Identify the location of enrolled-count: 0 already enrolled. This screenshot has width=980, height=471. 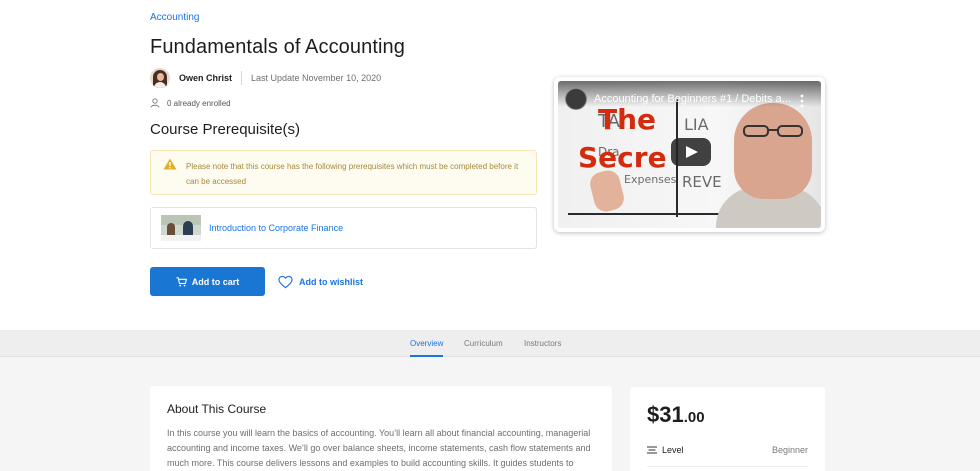
(190, 103).